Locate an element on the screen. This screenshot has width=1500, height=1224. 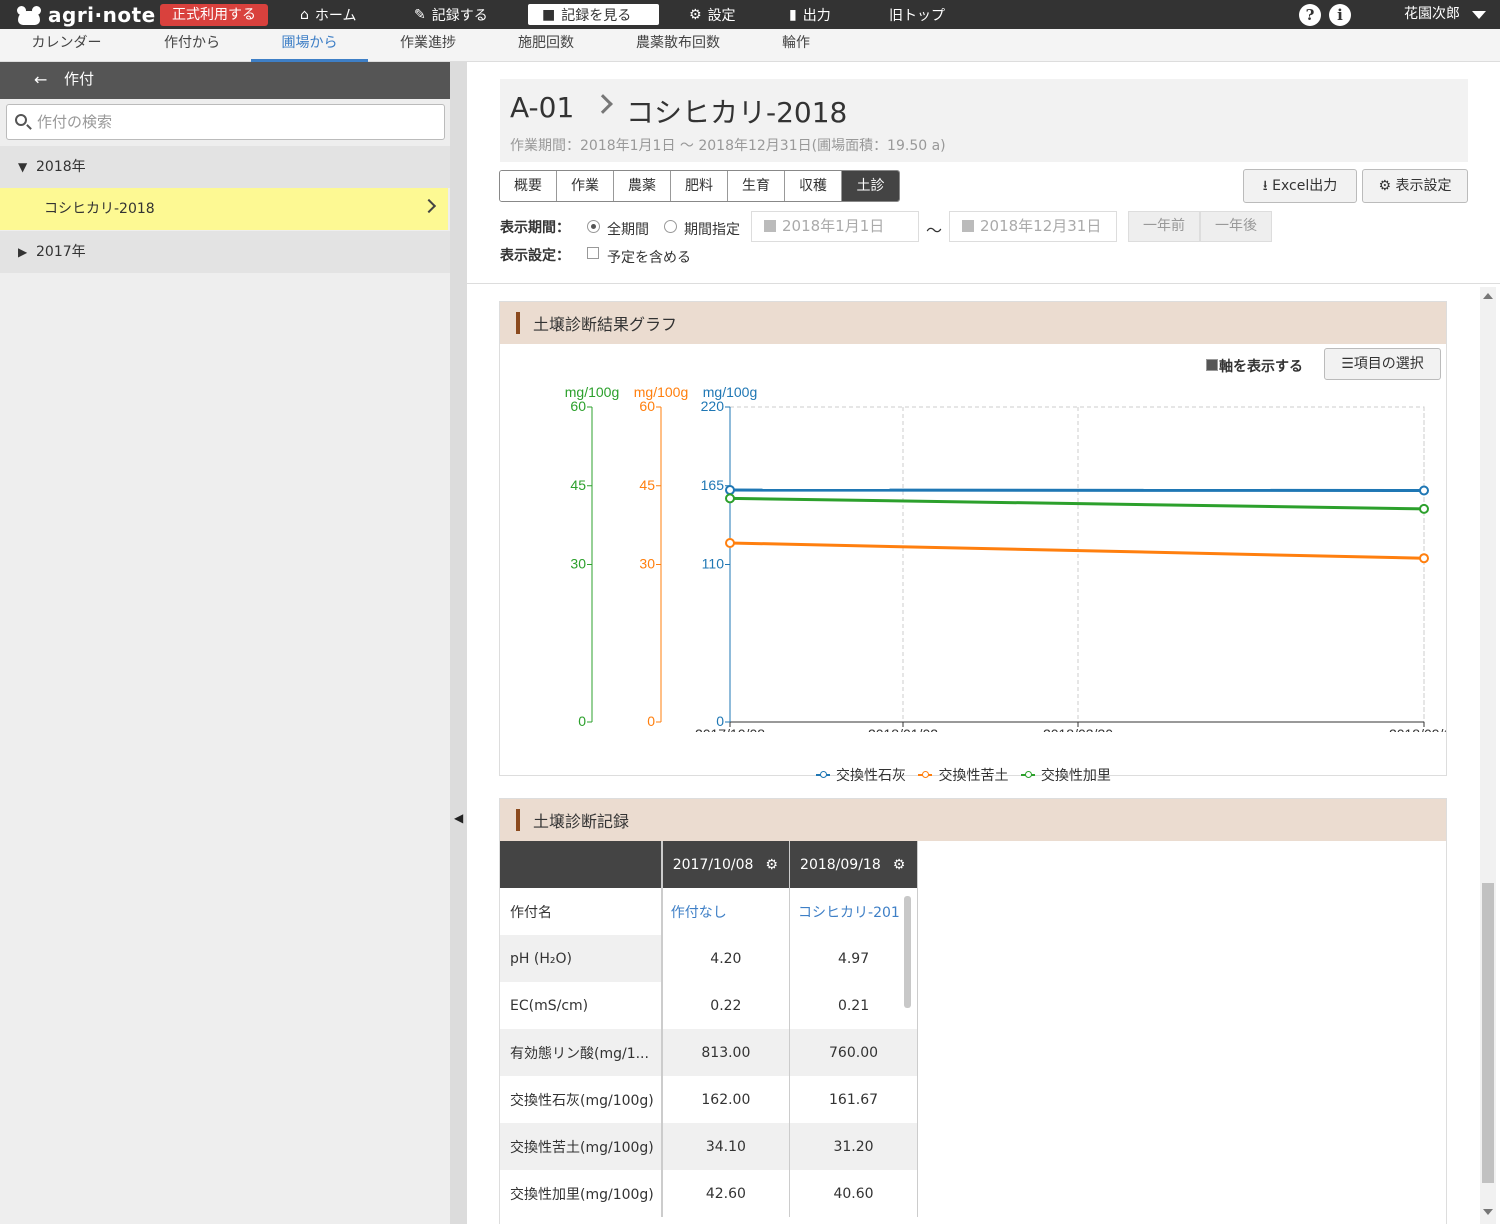
crop-item-selected: コシヒカリ-2018 is located at coordinates (224, 209).